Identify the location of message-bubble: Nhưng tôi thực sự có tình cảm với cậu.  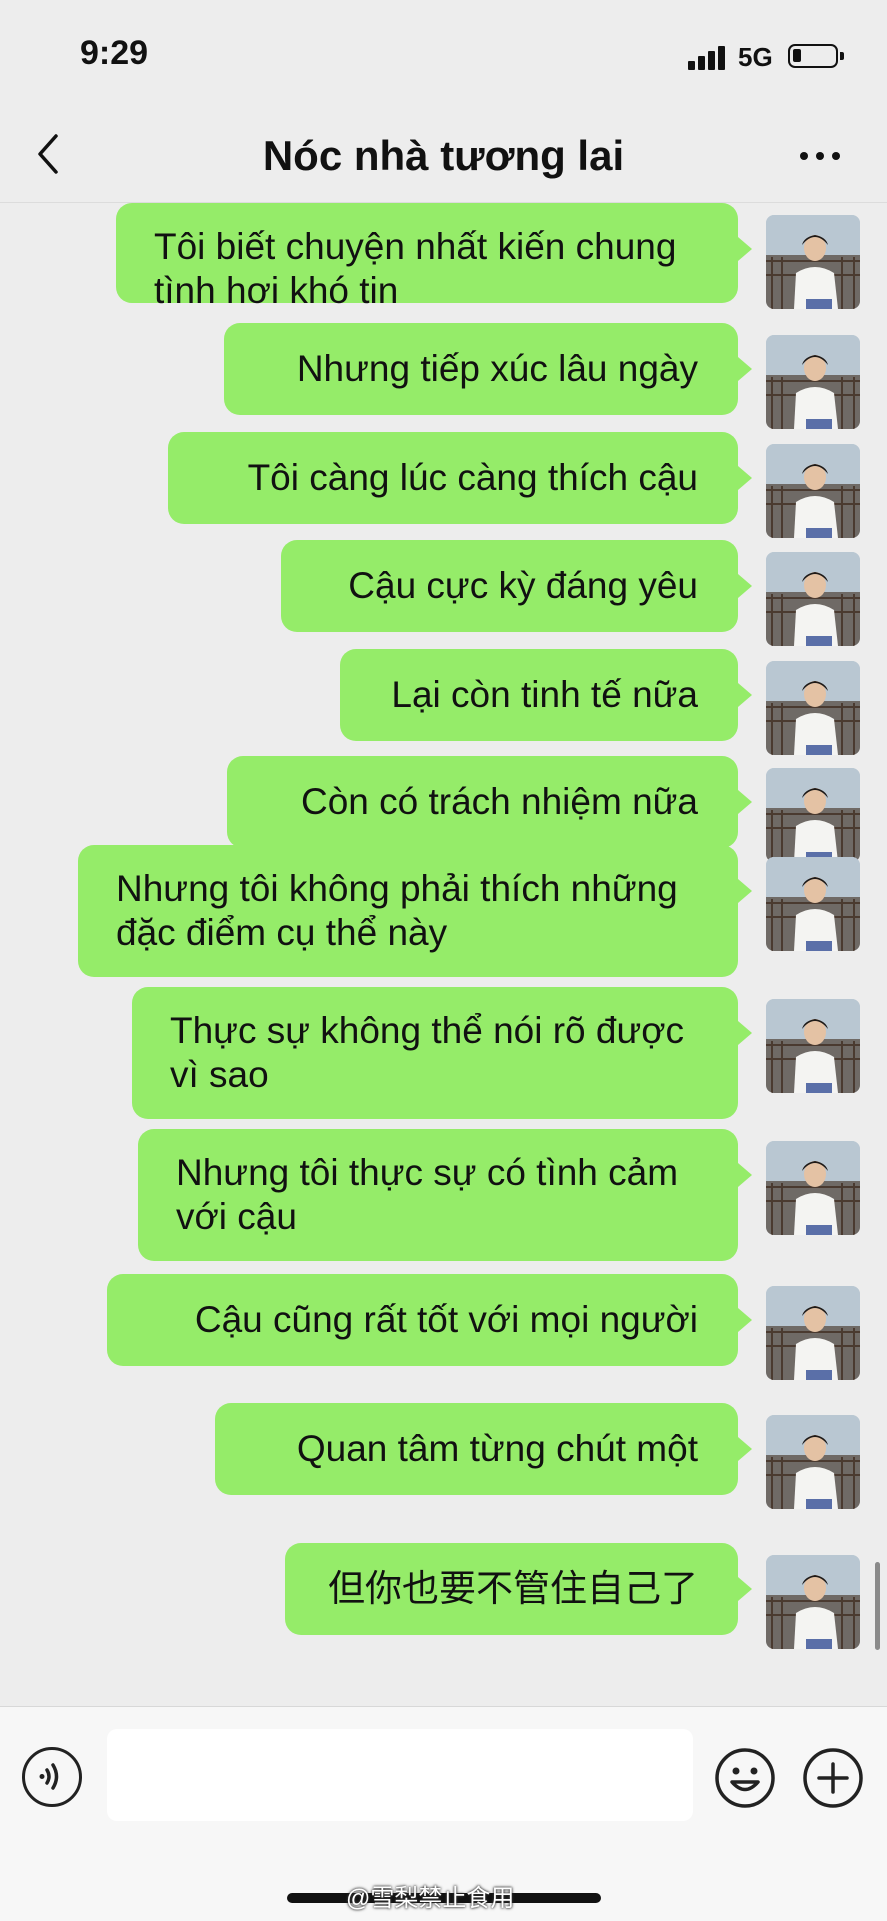
(445, 1195).